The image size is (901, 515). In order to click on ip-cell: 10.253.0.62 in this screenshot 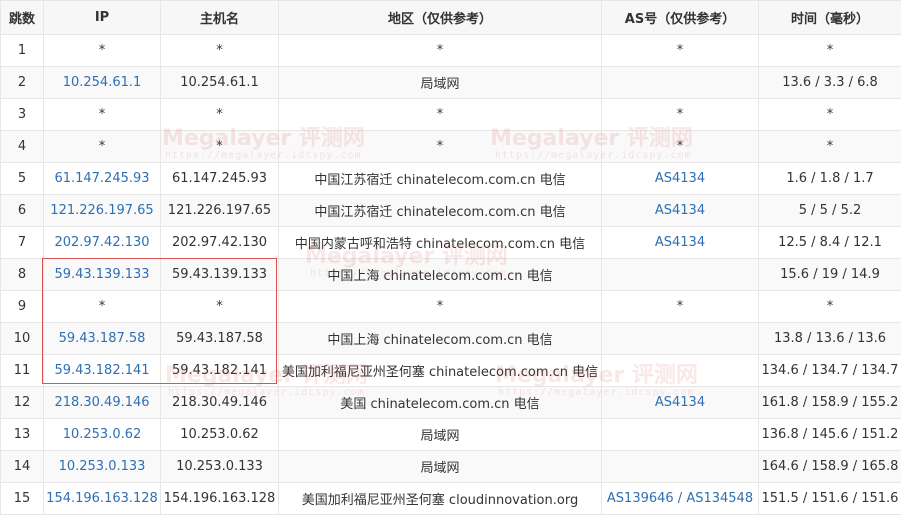, I will do `click(102, 434)`.